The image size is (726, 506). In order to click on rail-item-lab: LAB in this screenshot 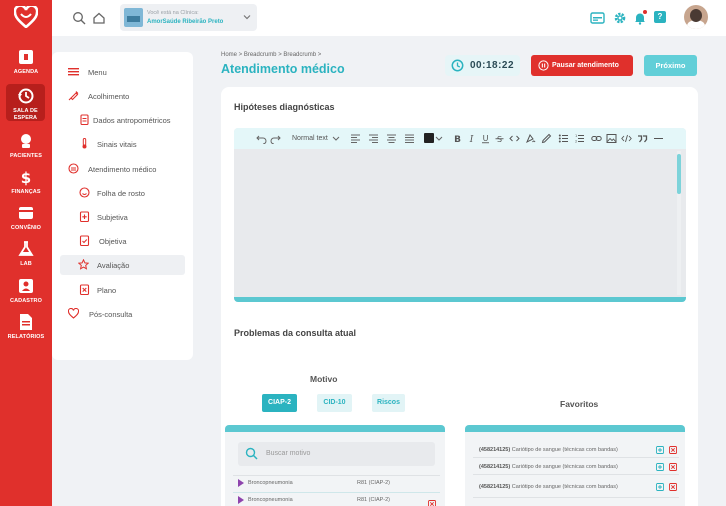, I will do `click(26, 254)`.